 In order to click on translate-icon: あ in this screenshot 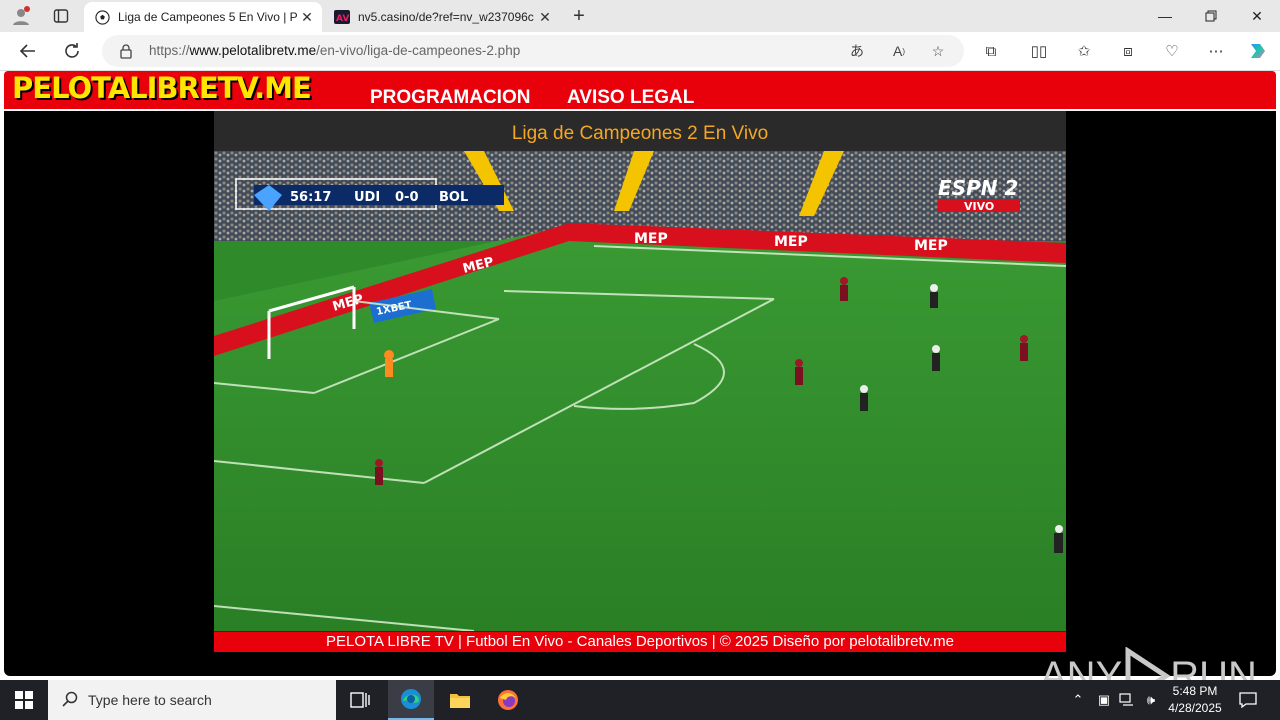, I will do `click(857, 51)`.